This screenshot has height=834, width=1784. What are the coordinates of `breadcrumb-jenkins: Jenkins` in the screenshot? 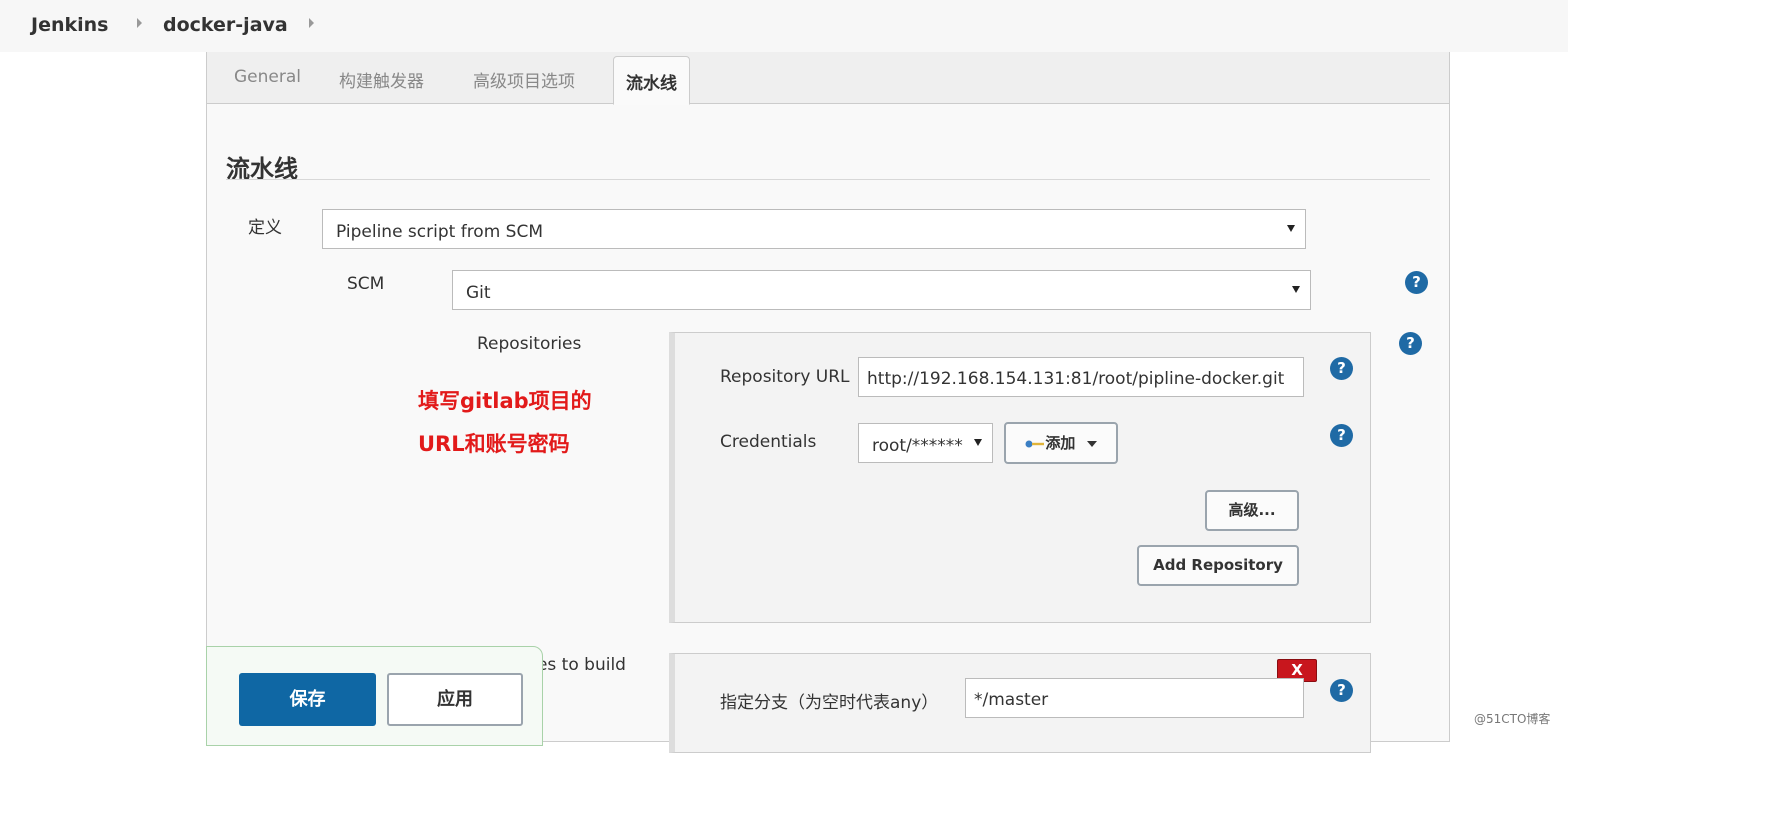 It's located at (69, 25).